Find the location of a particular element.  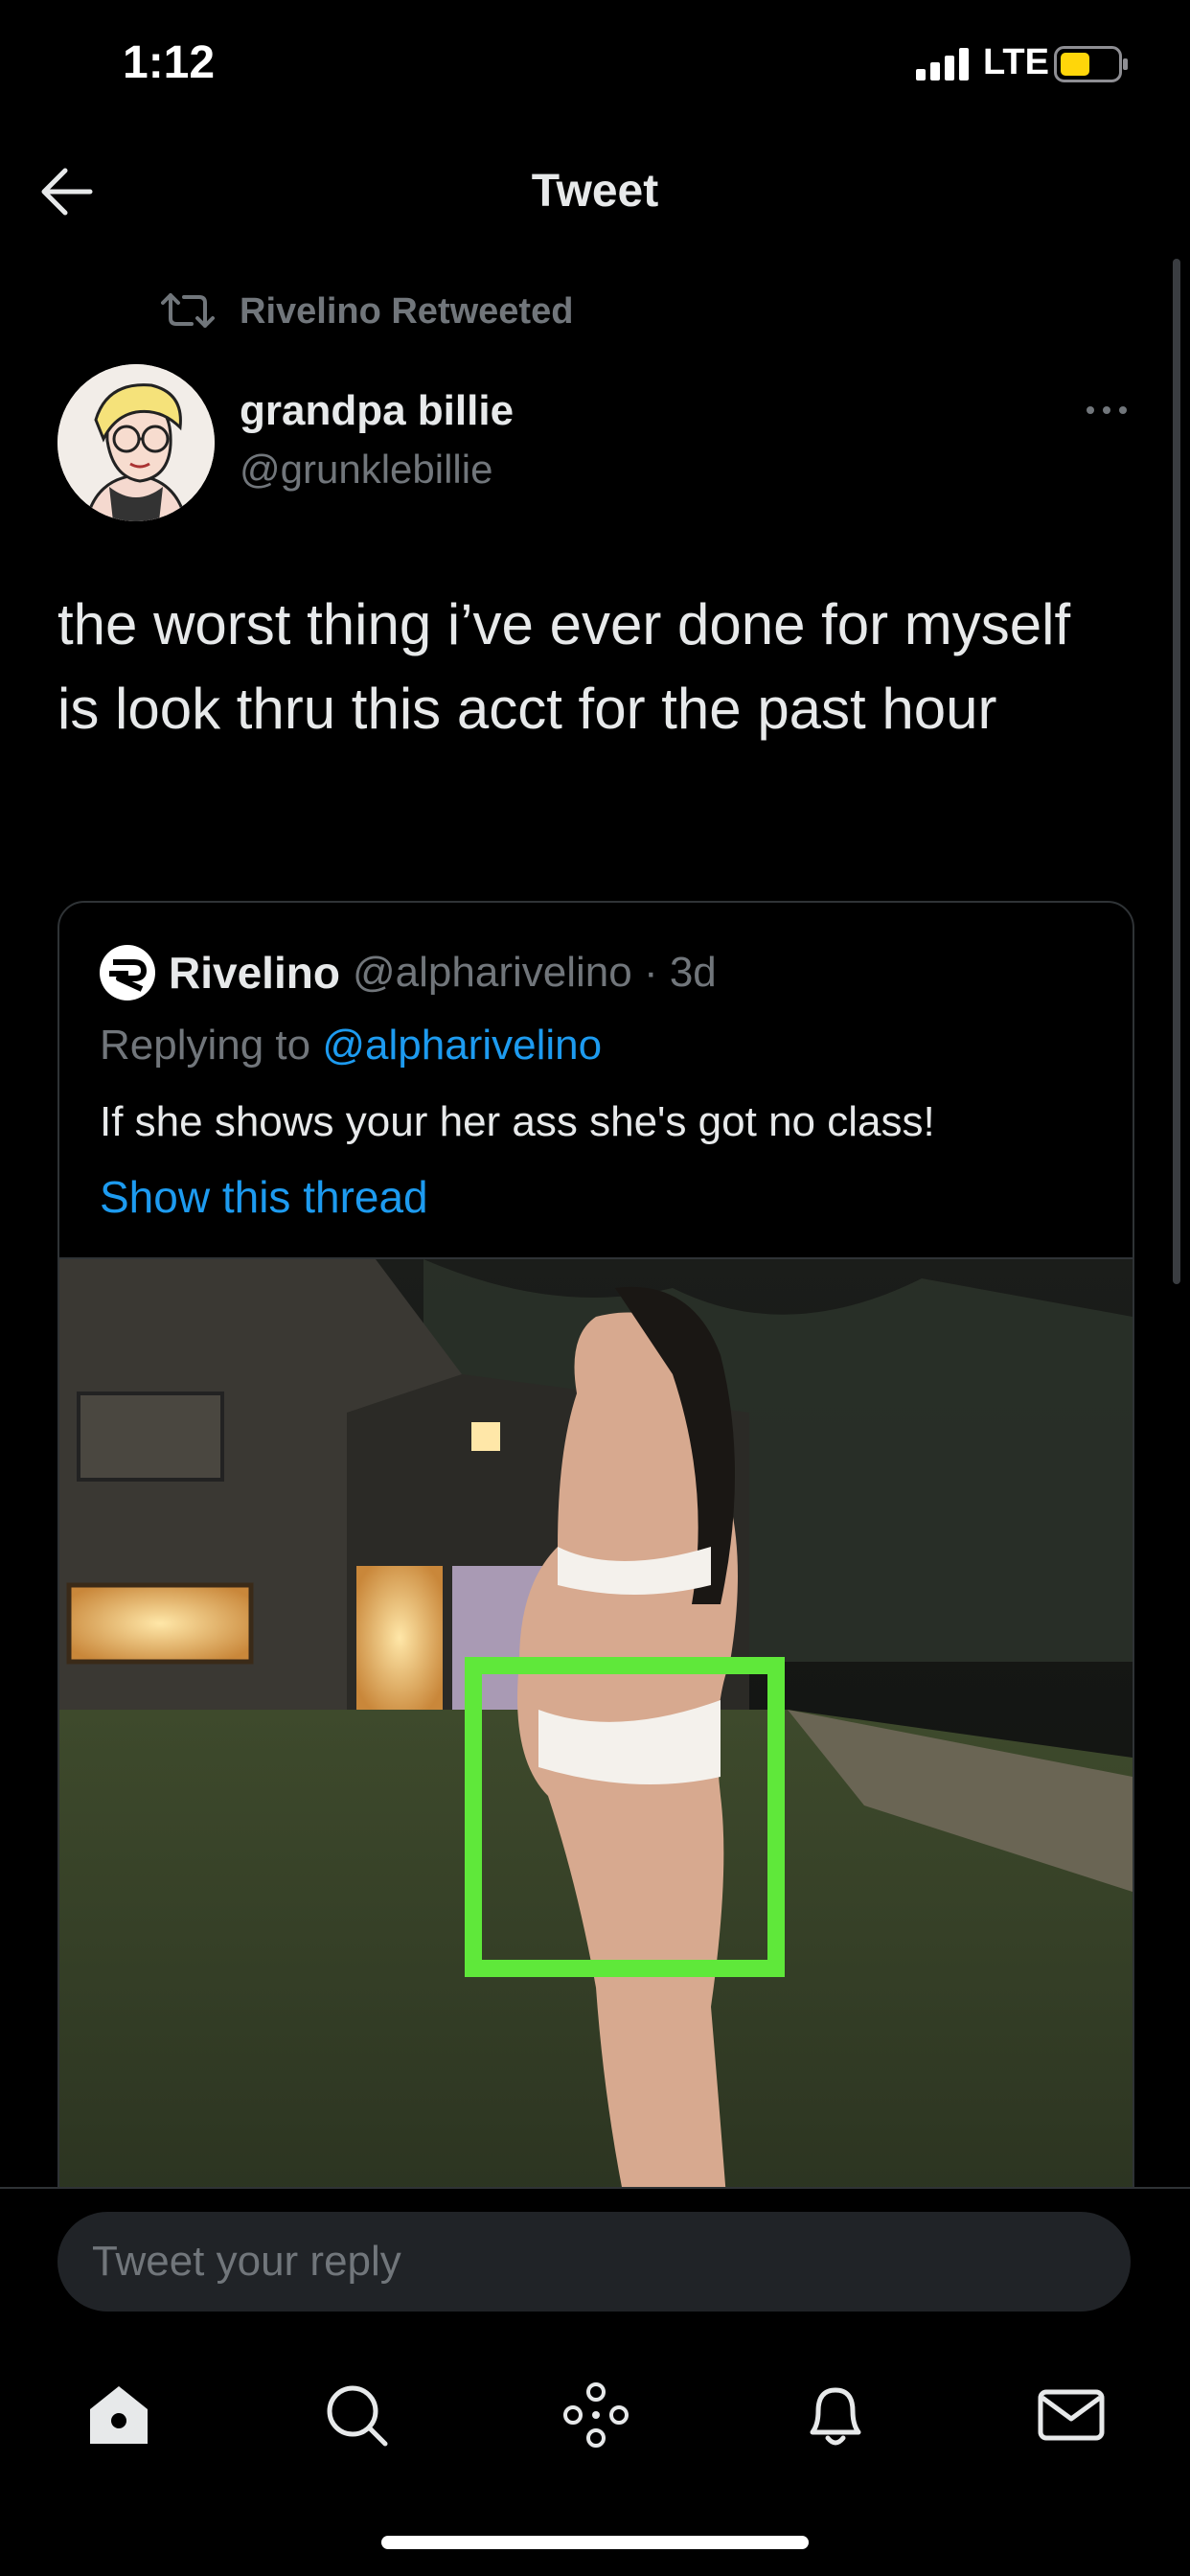

page-title: Tweet is located at coordinates (595, 191).